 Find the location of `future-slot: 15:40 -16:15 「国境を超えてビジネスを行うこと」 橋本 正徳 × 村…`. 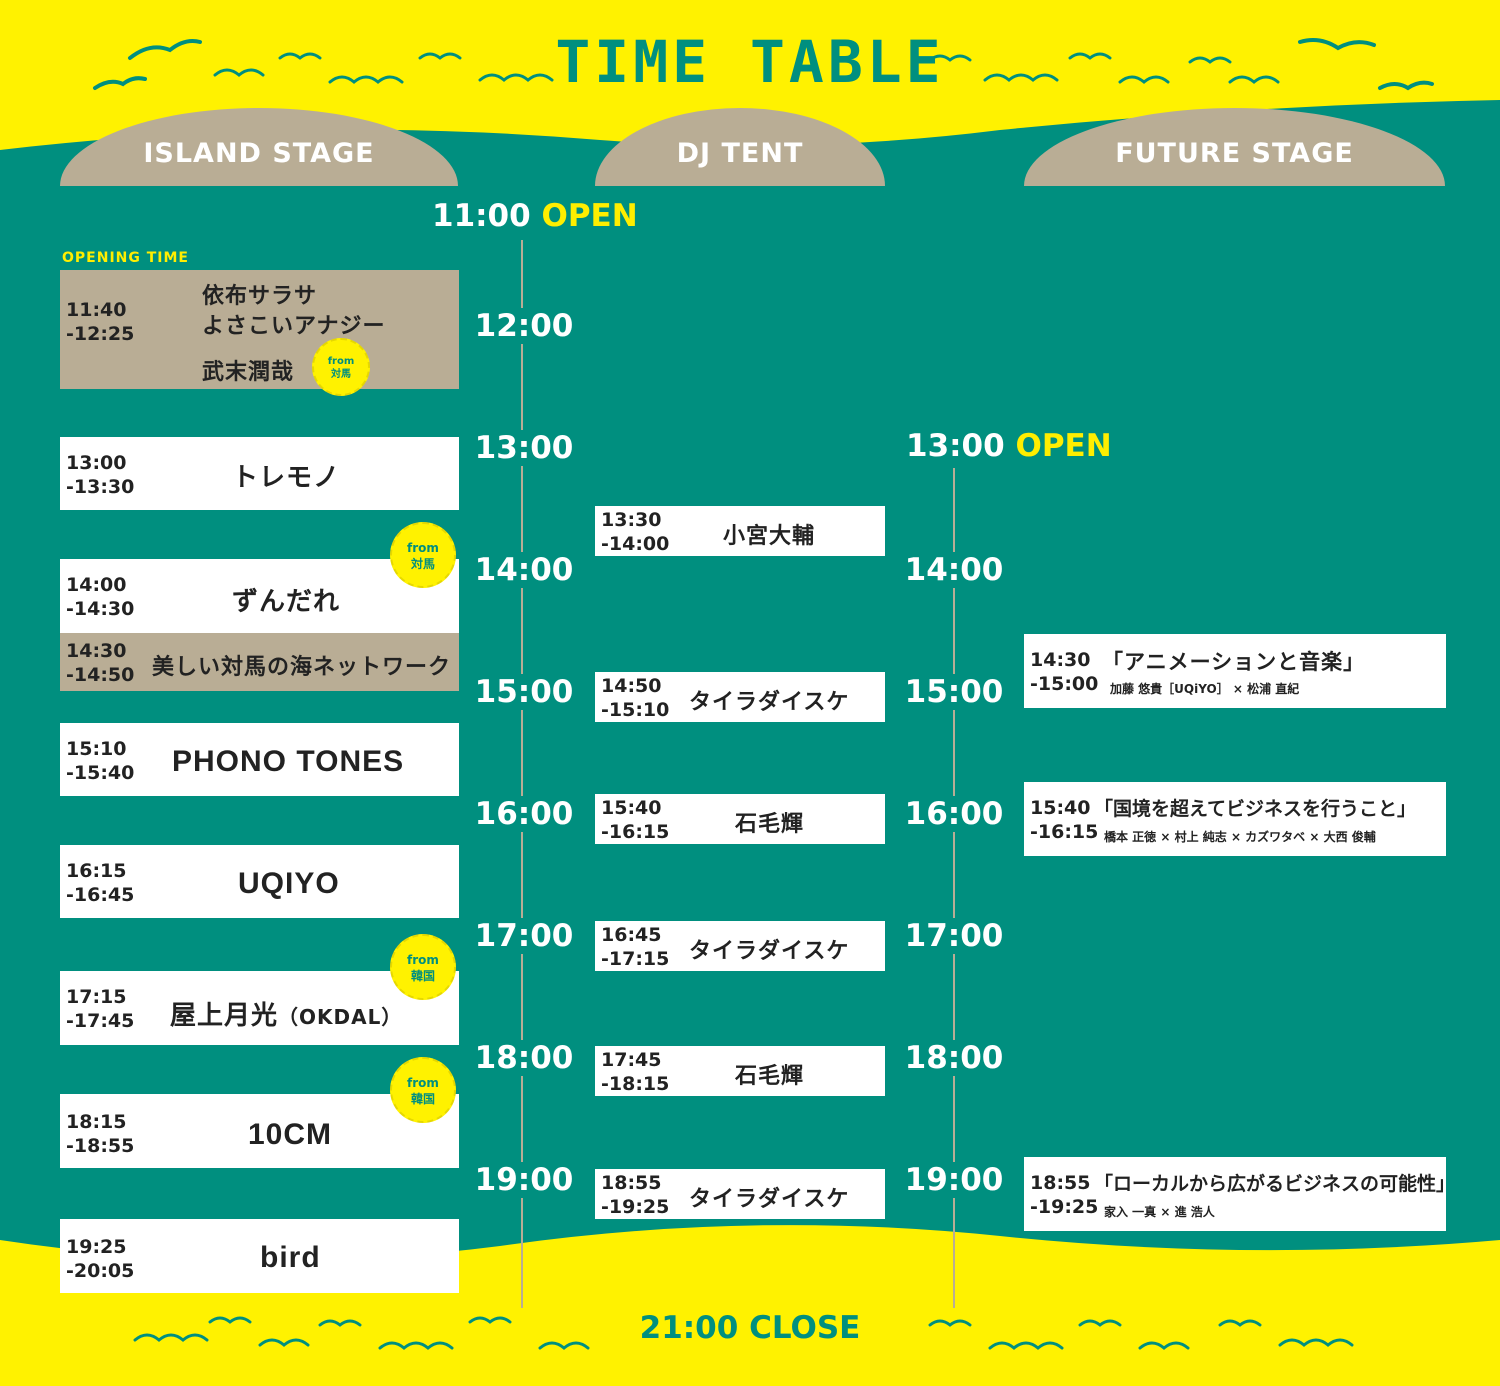

future-slot: 15:40 -16:15 「国境を超えてビジネスを行うこと」 橋本 正徳 × 村… is located at coordinates (1235, 819).